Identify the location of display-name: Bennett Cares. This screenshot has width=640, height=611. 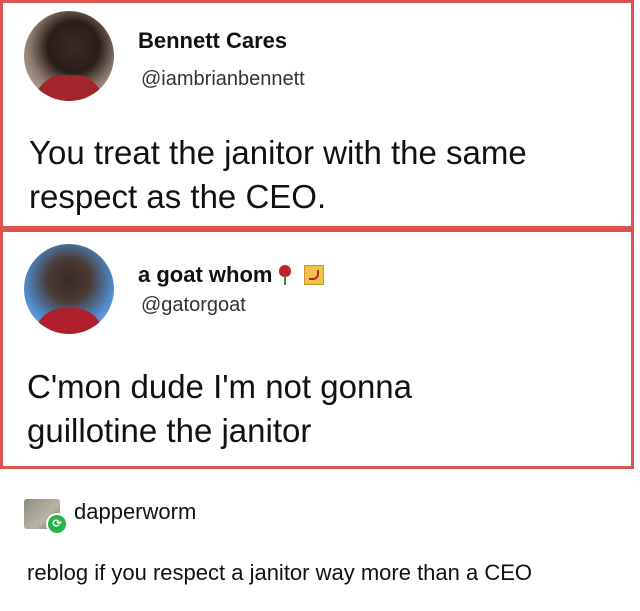
(212, 41).